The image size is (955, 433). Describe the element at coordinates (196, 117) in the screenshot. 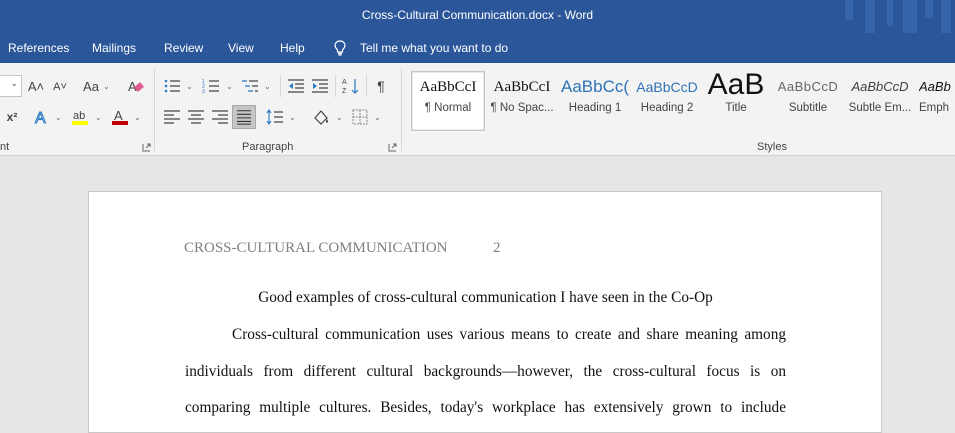

I see `align-center-icon` at that location.